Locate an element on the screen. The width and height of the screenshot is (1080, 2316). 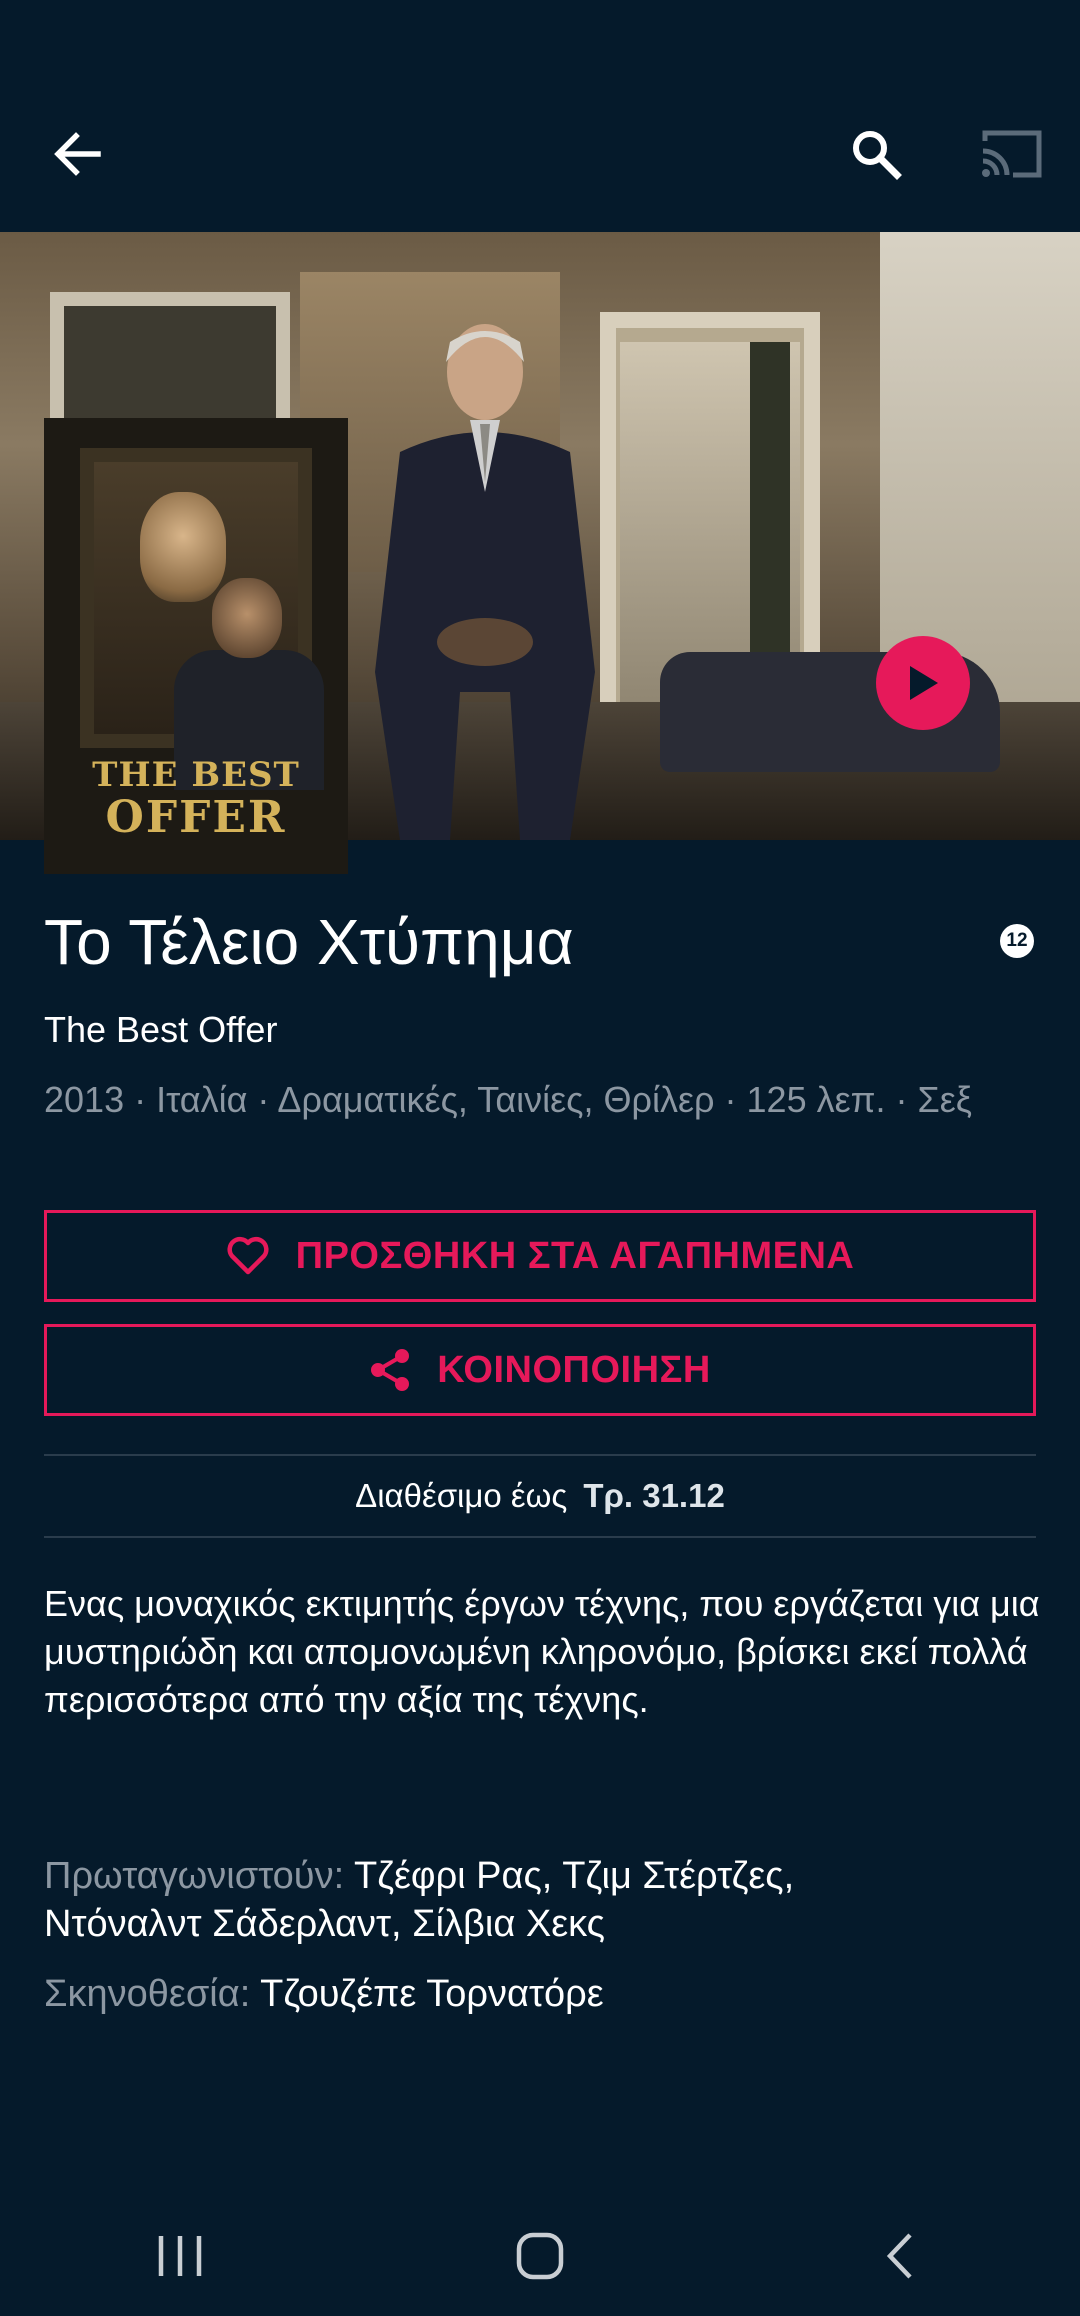
original-title: The Best Offer is located at coordinates (161, 1029).